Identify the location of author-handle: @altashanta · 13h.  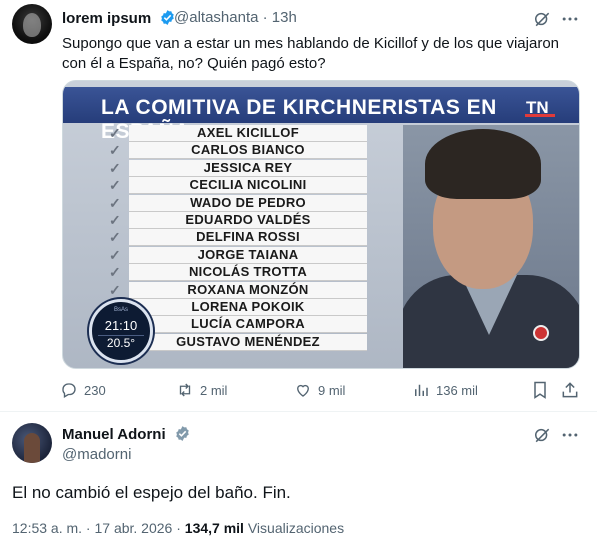
(235, 17).